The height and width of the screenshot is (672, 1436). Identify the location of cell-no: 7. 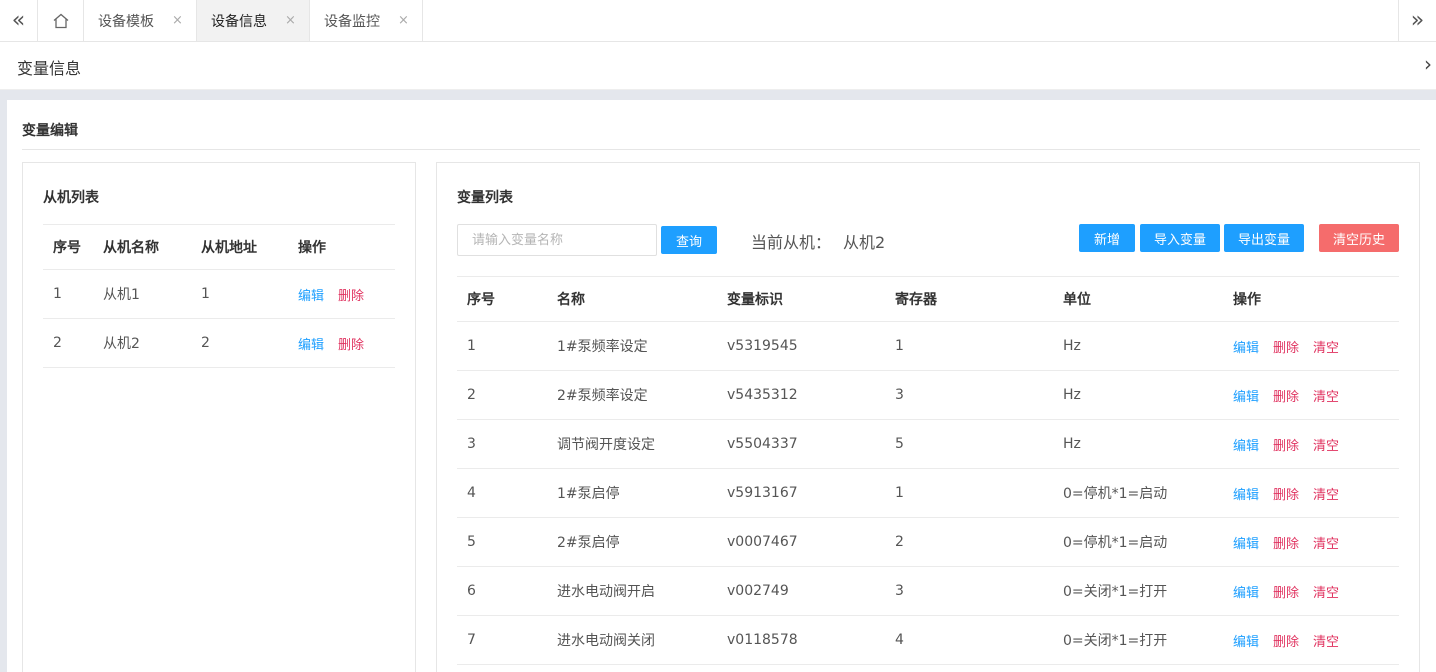
(471, 640).